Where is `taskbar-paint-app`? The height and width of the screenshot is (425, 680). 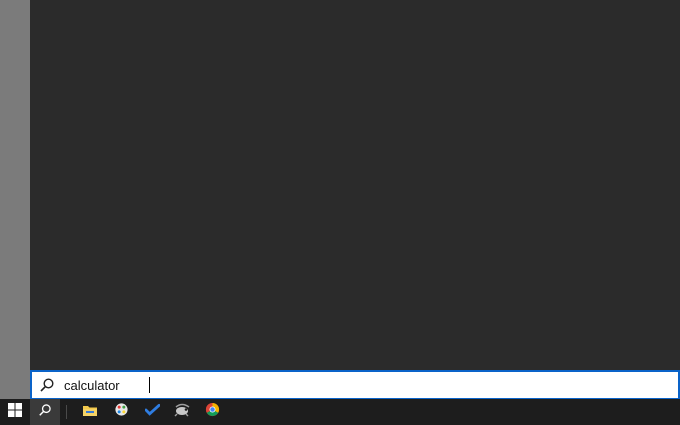 taskbar-paint-app is located at coordinates (121, 412).